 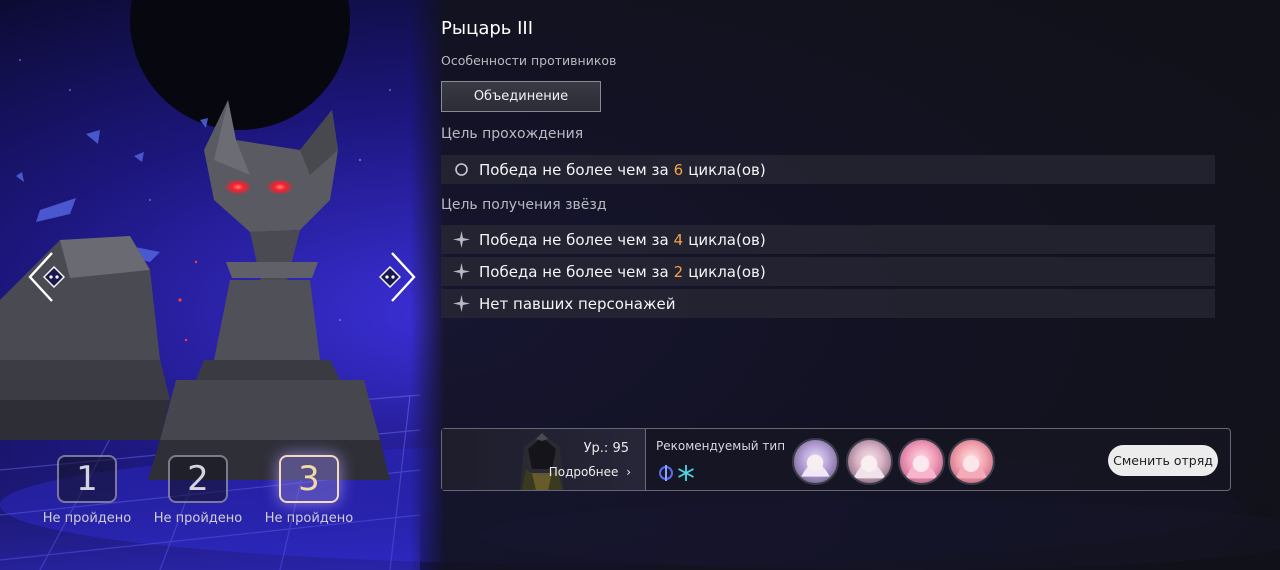 I want to click on stage-number: 3, so click(x=309, y=479).